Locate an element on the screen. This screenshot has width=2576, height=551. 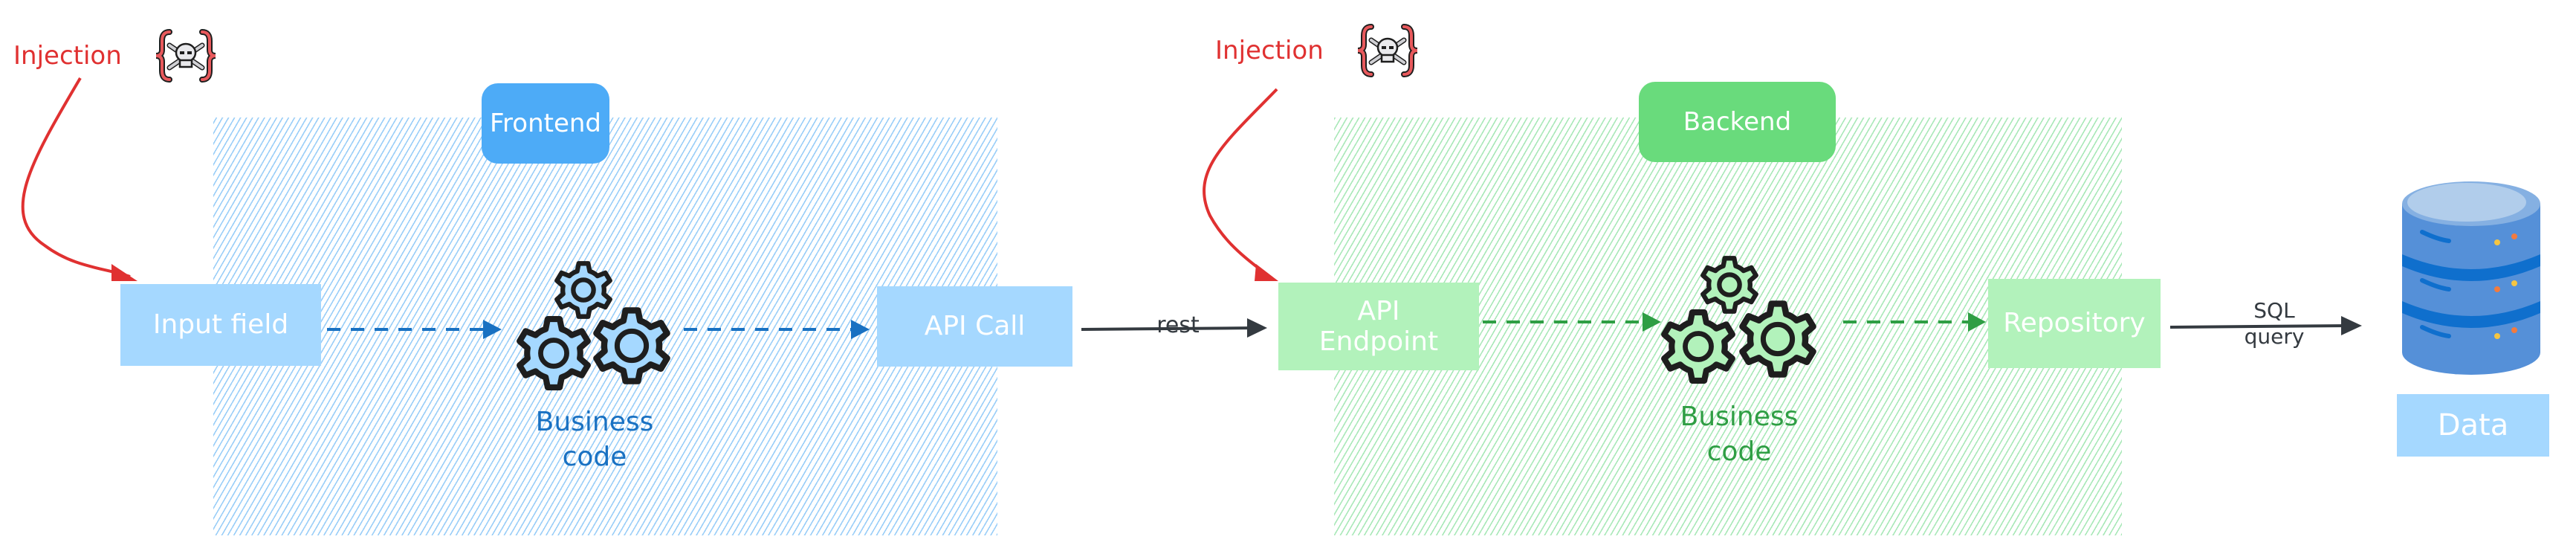
backend-title: Backend is located at coordinates (1737, 122).